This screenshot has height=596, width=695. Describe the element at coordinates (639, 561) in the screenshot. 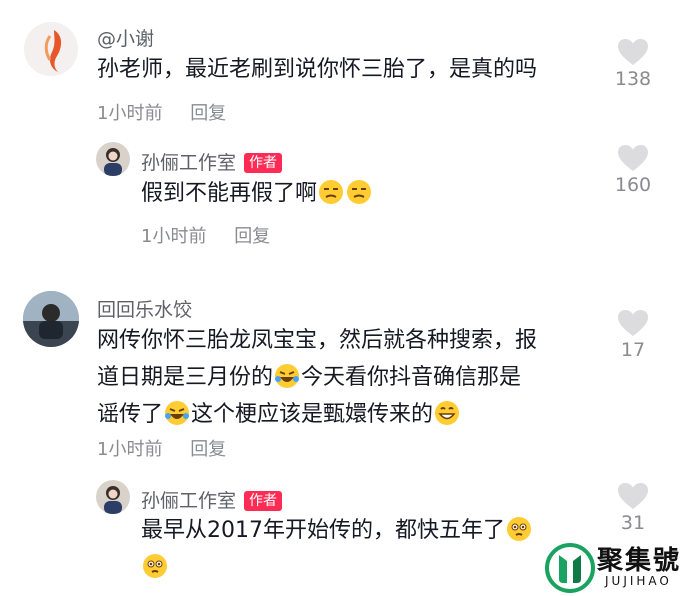

I see `watermark-brand-cn: 聚集號` at that location.